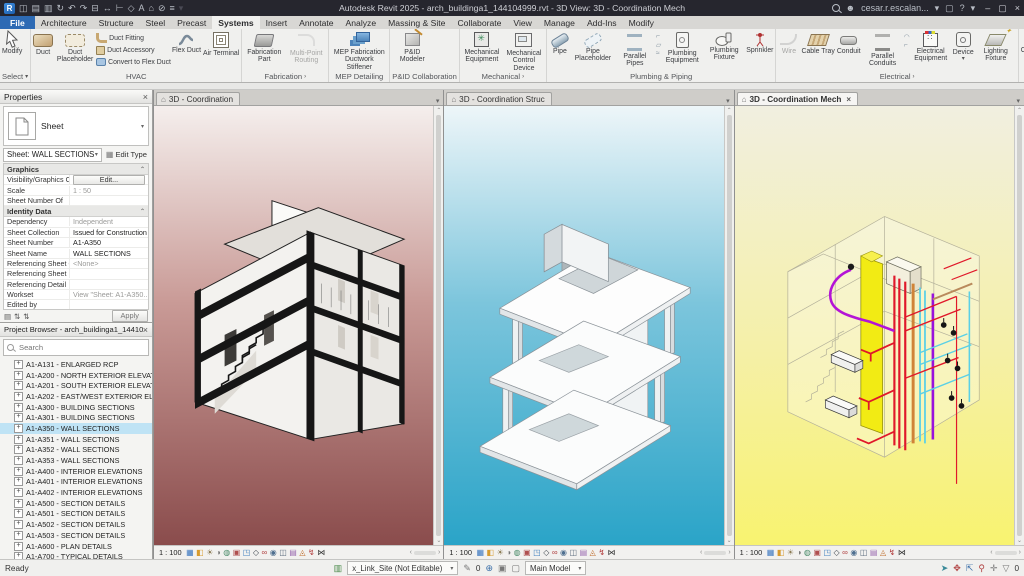 The image size is (1024, 576). I want to click on browser-search, so click(76, 347).